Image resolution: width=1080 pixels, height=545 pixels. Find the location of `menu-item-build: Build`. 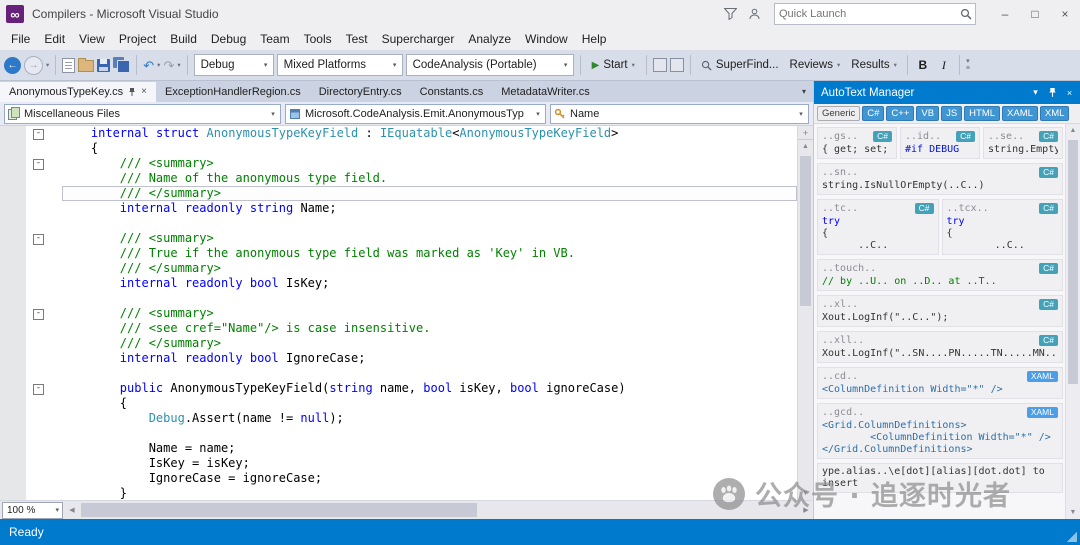

menu-item-build: Build is located at coordinates (183, 39).